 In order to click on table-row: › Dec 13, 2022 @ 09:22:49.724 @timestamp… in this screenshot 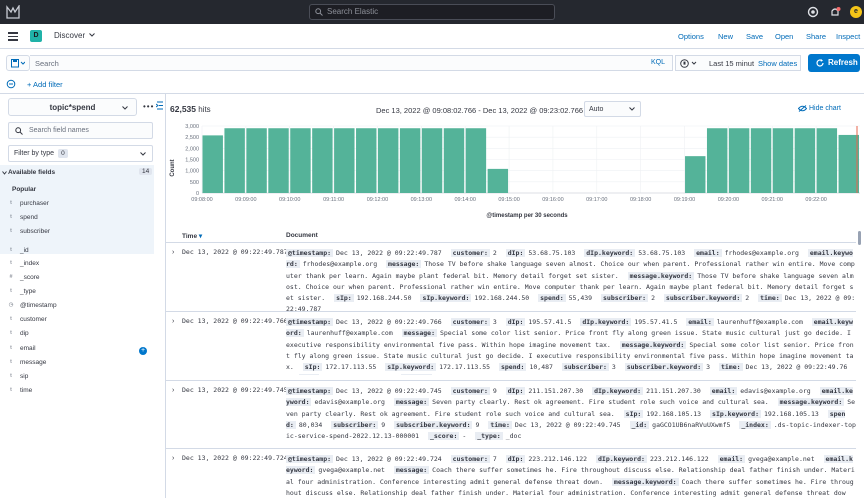, I will do `click(511, 473)`.